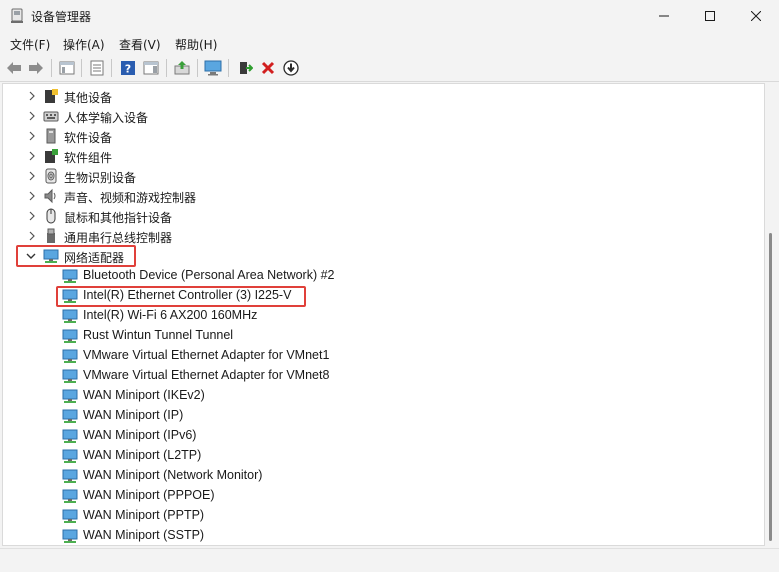 Image resolution: width=779 pixels, height=572 pixels. I want to click on uninstall-device-icon, so click(268, 68).